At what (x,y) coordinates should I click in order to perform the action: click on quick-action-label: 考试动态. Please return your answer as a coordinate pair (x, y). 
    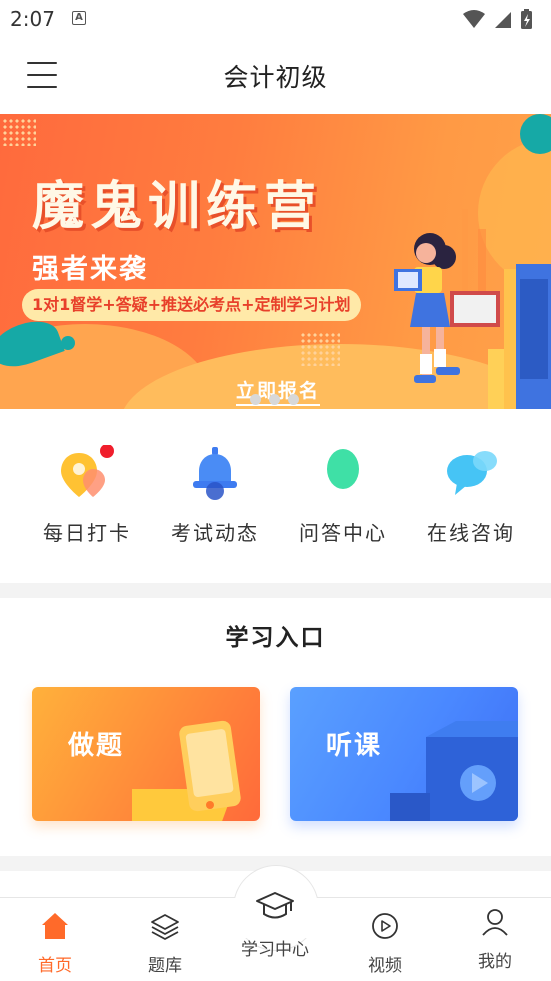
    Looking at the image, I should click on (215, 533).